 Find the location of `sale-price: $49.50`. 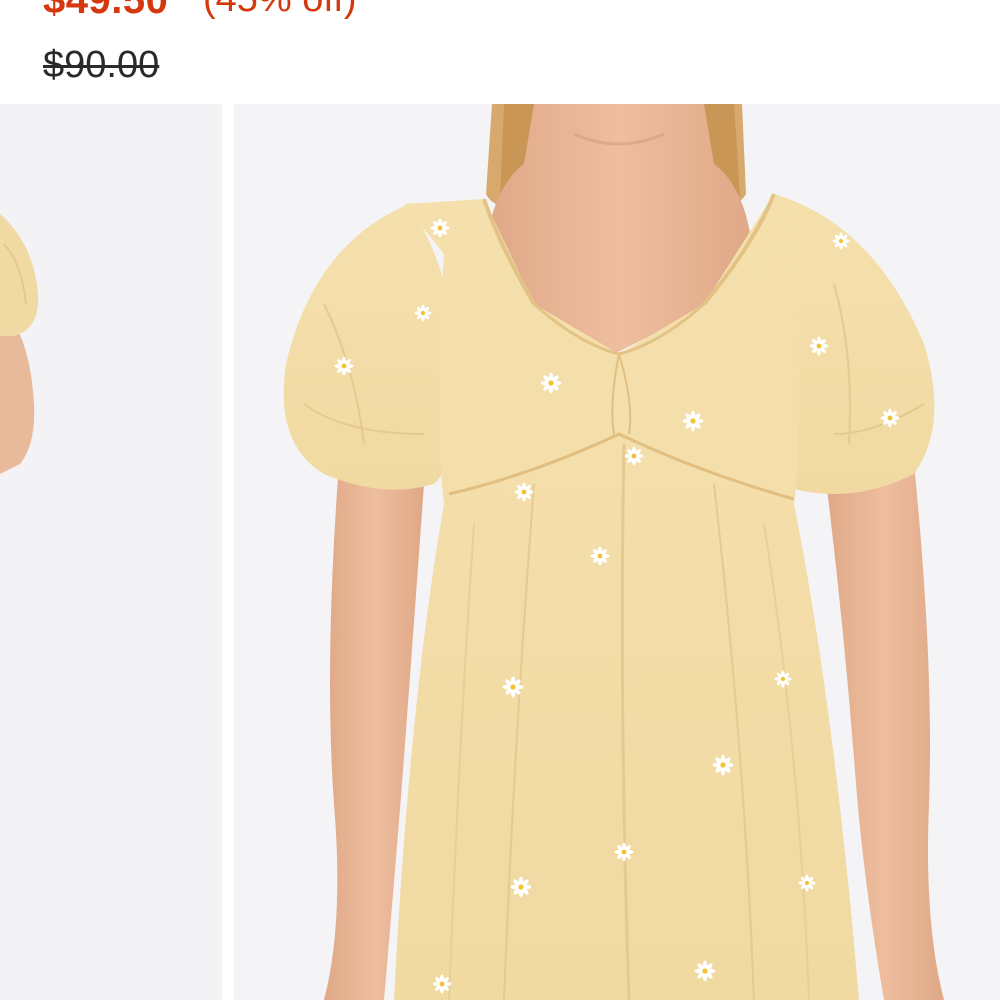

sale-price: $49.50 is located at coordinates (106, 11).